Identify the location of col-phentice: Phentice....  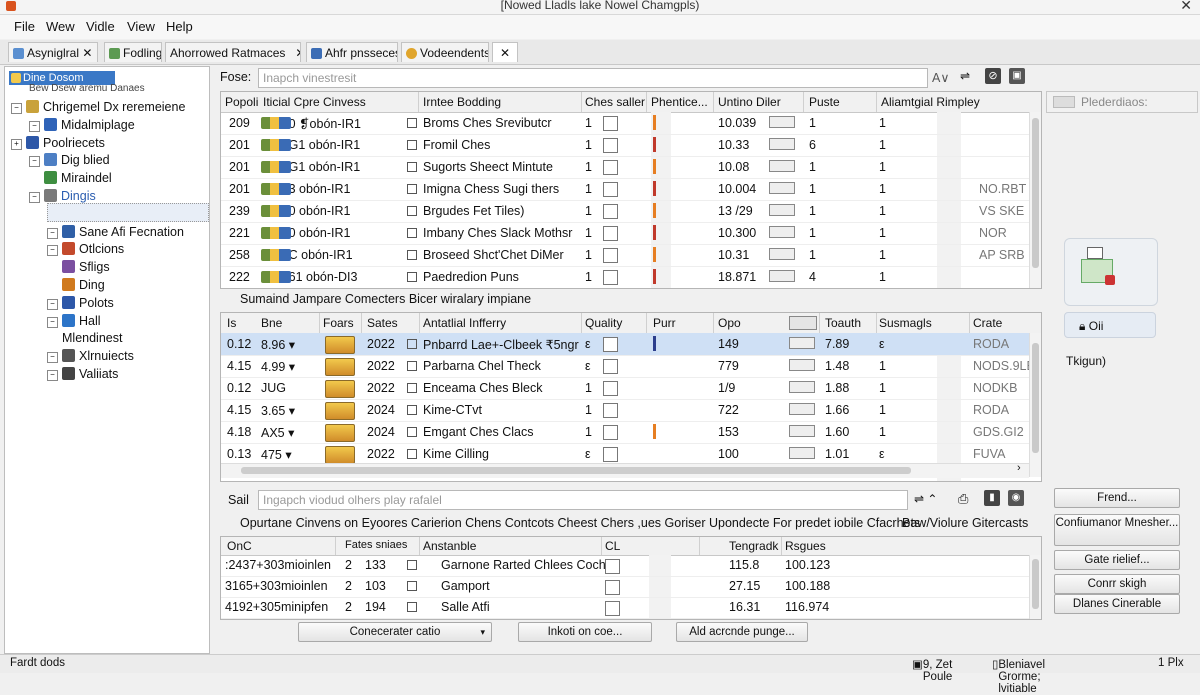
(679, 102).